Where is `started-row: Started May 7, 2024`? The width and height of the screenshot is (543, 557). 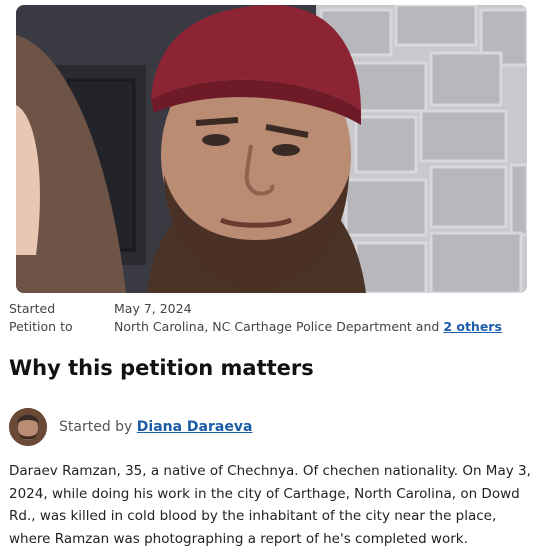
started-row: Started May 7, 2024 is located at coordinates (255, 309).